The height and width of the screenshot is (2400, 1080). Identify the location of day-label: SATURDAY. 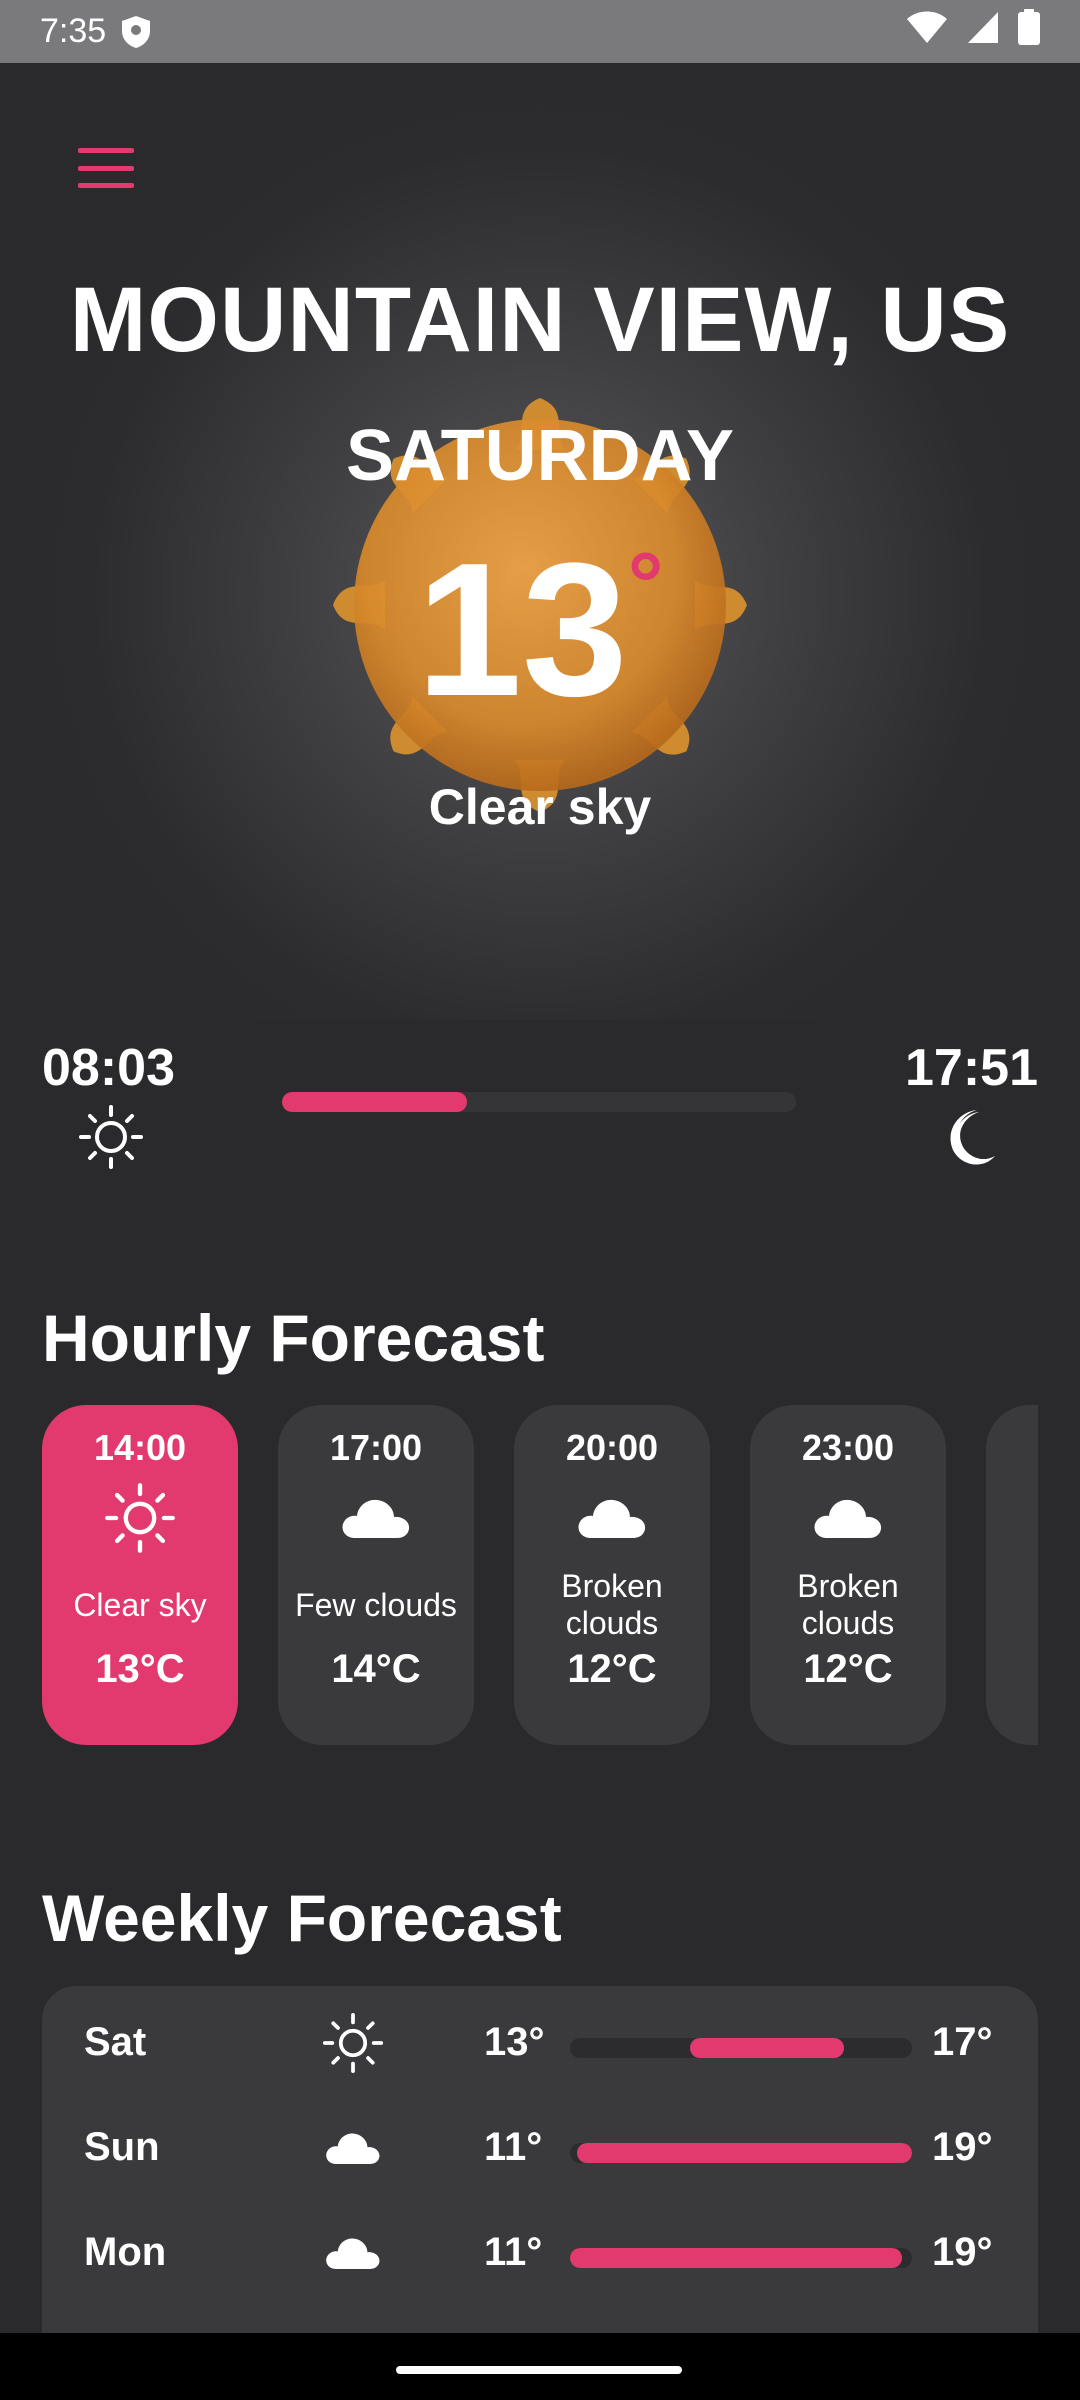
(540, 456).